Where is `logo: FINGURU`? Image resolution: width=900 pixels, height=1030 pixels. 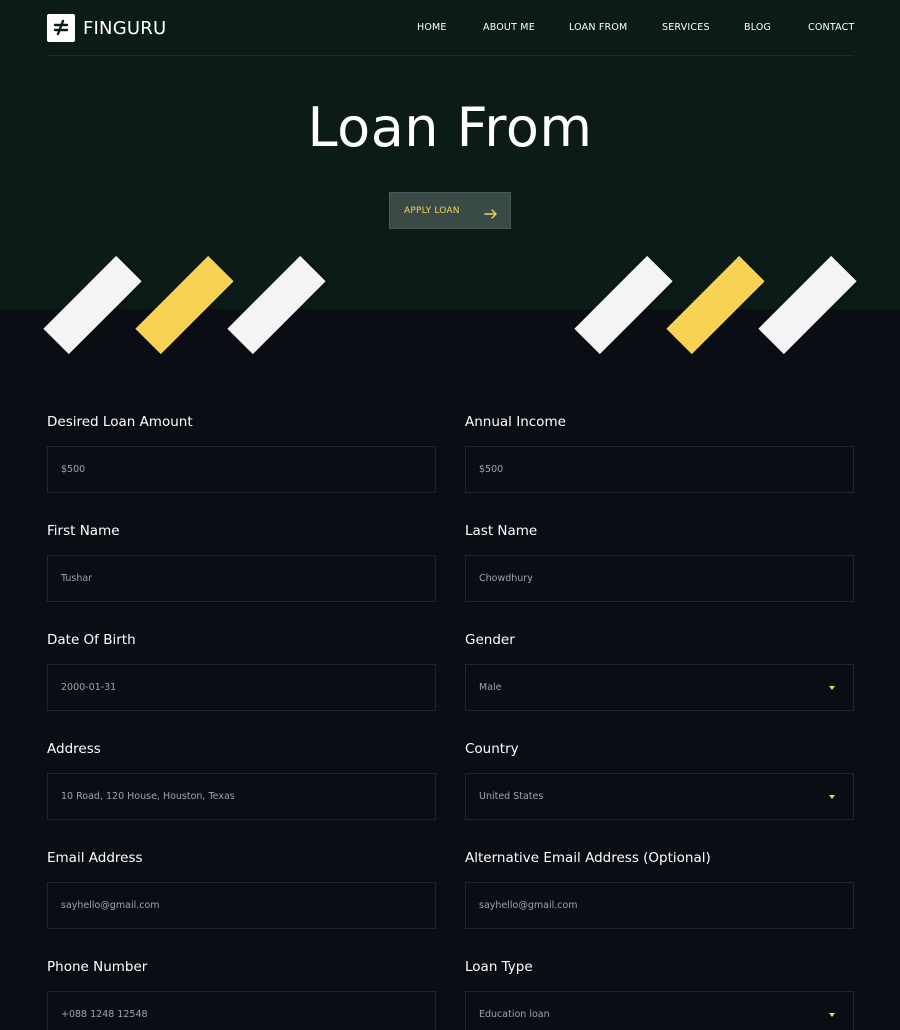
logo: FINGURU is located at coordinates (106, 28).